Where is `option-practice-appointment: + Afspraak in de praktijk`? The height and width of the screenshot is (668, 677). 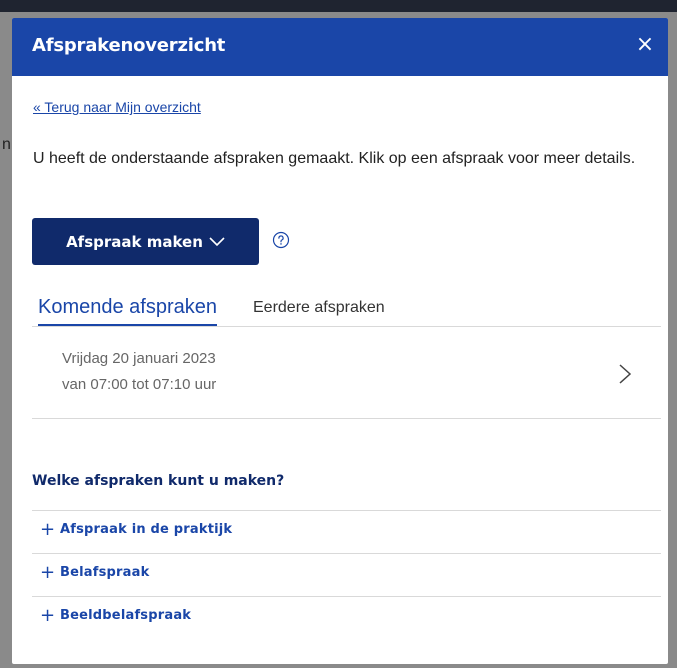 option-practice-appointment: + Afspraak in de praktijk is located at coordinates (346, 531).